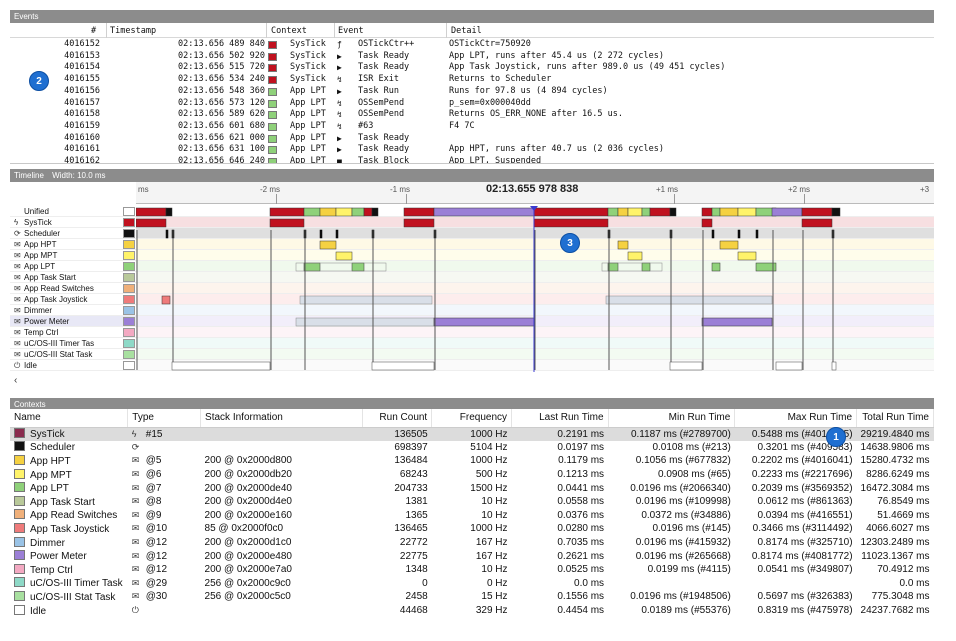 The width and height of the screenshot is (956, 641). Describe the element at coordinates (153, 475) in the screenshot. I see `context-priority: @6` at that location.